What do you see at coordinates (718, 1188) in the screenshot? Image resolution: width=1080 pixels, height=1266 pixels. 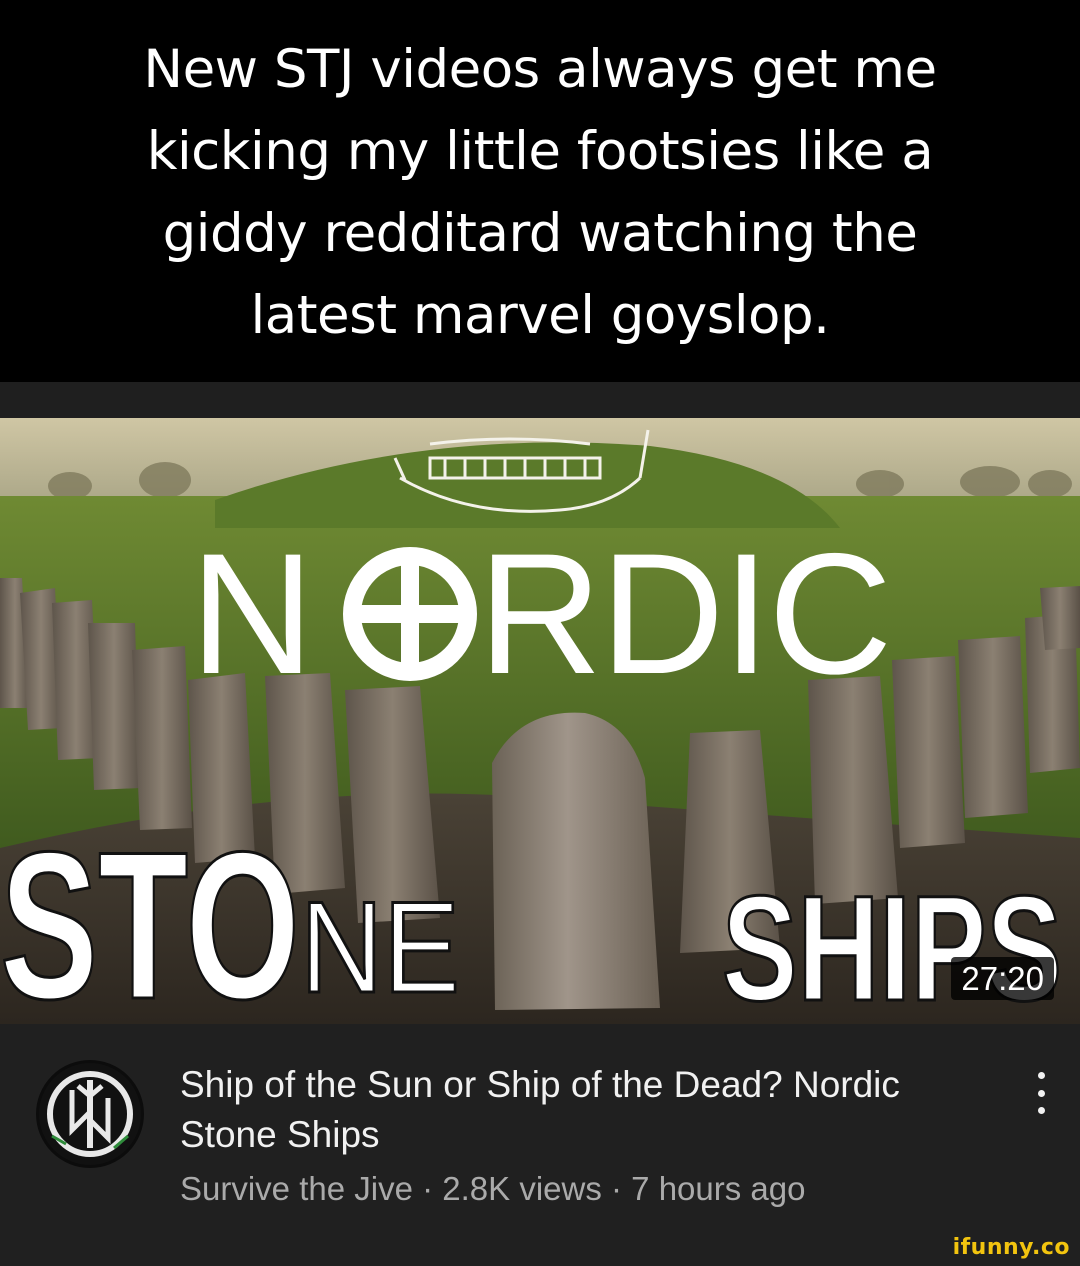 I see `upload-age: 7 hours ago` at bounding box center [718, 1188].